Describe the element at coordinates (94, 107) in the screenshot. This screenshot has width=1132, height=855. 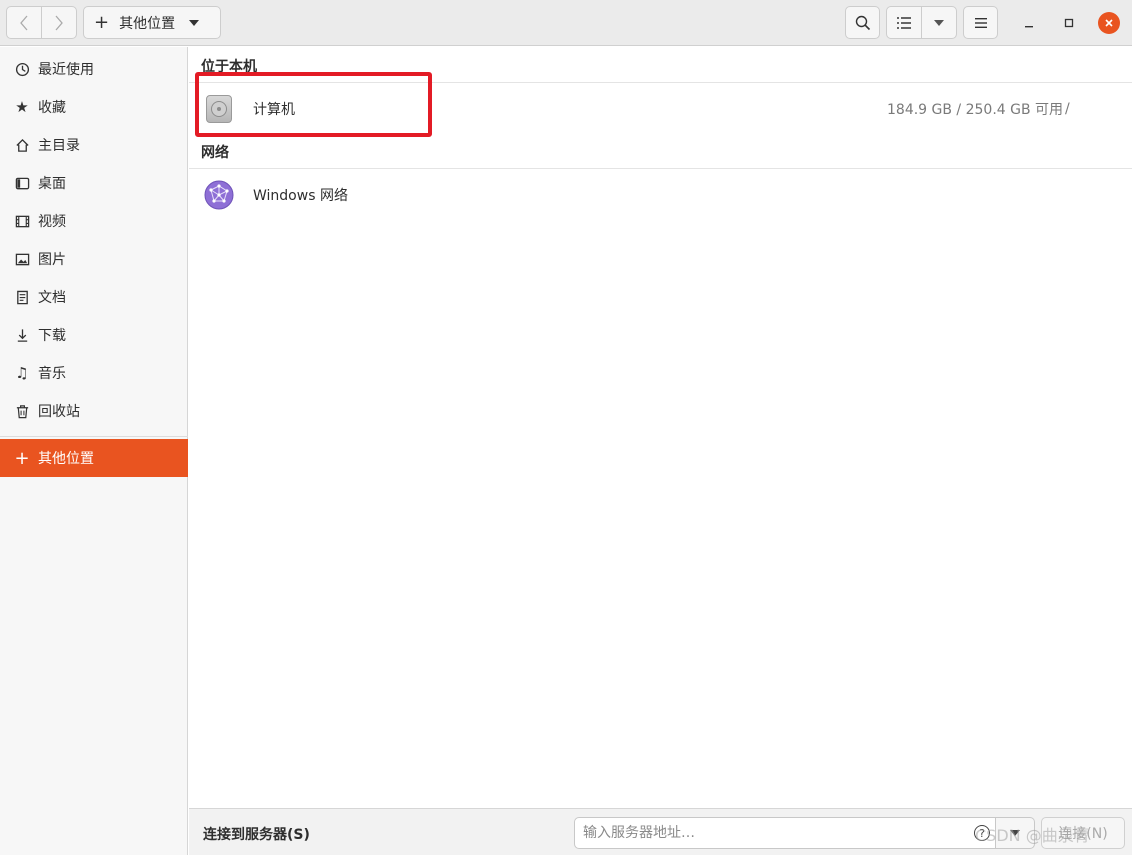
I see `sidebar-item-starred: ★ 收藏` at that location.